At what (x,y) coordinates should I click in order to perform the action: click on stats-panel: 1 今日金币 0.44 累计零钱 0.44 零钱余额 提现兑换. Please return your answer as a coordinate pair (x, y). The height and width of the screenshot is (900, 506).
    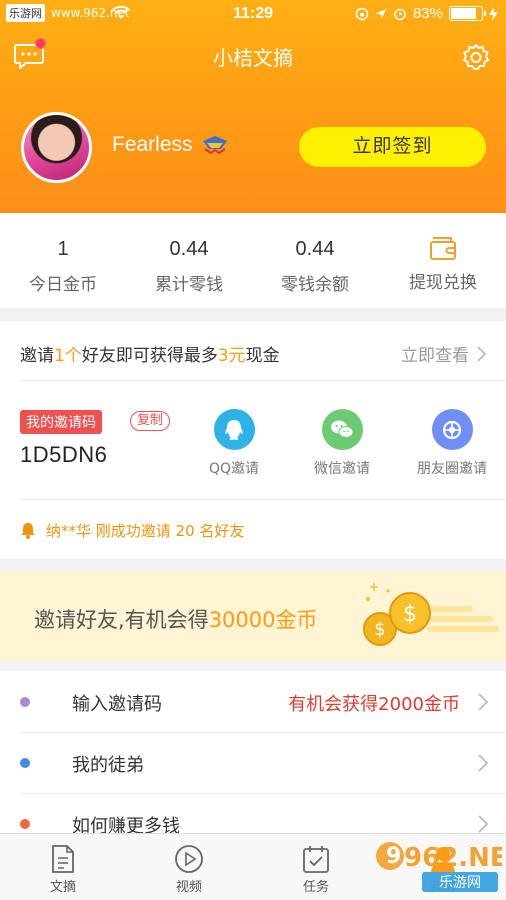
    Looking at the image, I should click on (253, 260).